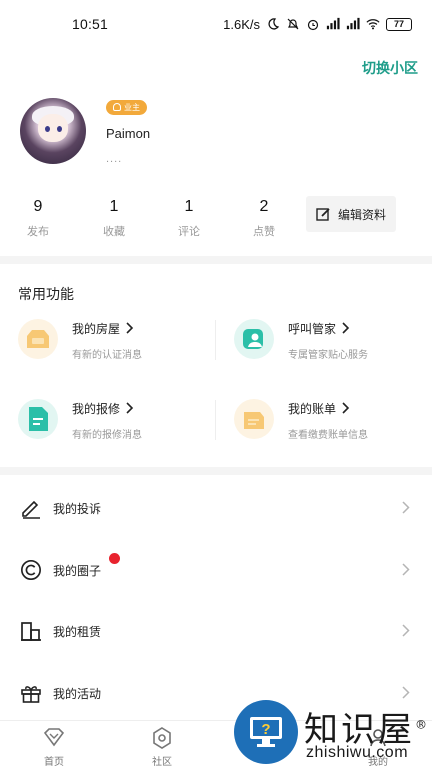 This screenshot has height=768, width=432. I want to click on menu-my-circle: 我的圈子, so click(216, 570).